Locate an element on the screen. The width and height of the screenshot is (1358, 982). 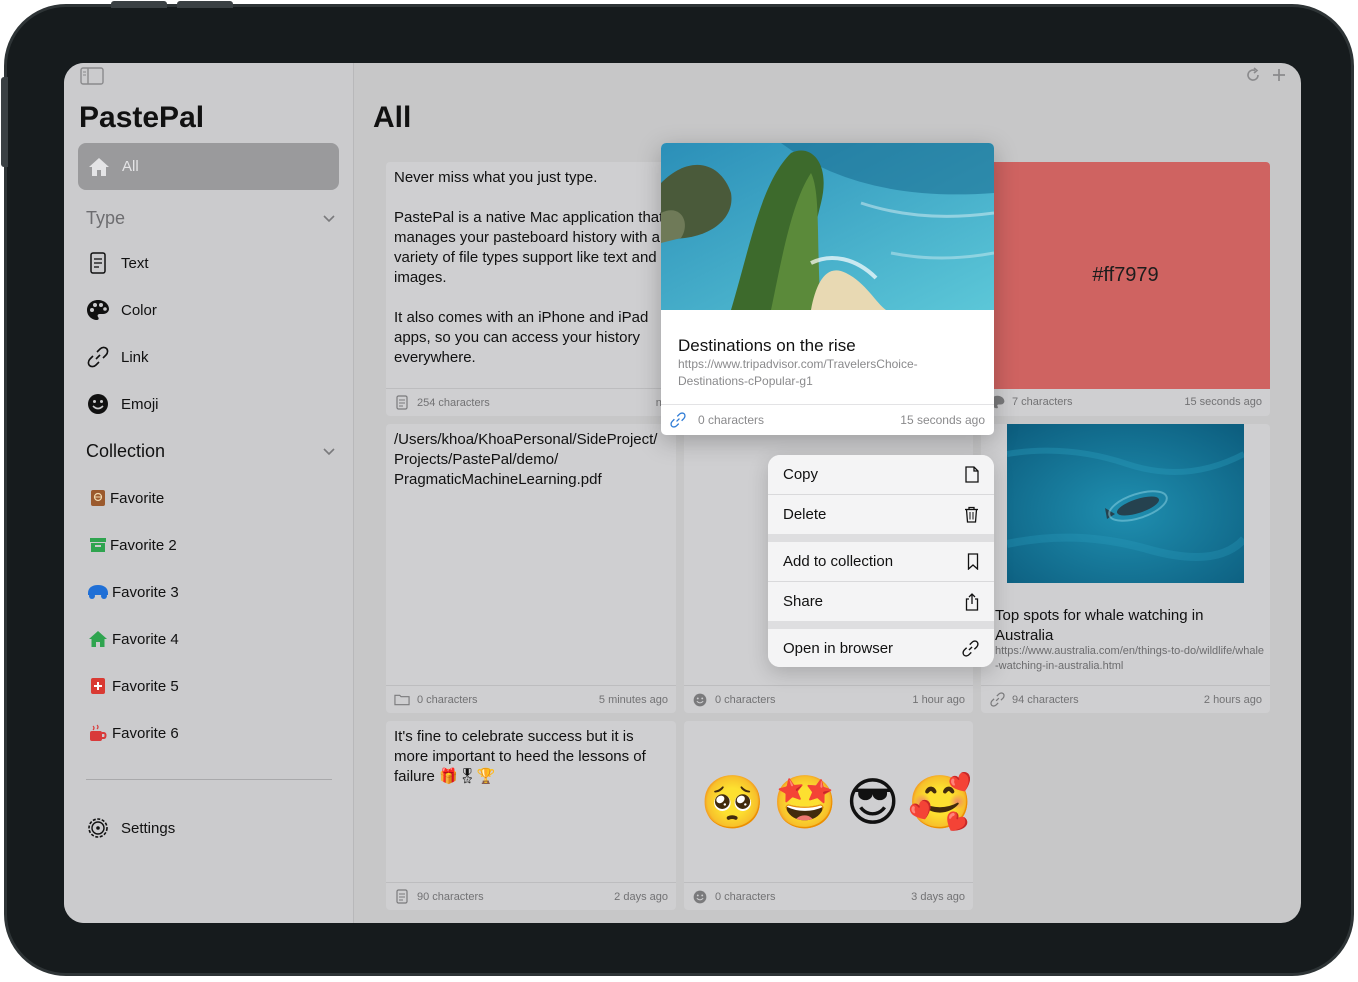
character-count: 94 characters is located at coordinates (1045, 699).